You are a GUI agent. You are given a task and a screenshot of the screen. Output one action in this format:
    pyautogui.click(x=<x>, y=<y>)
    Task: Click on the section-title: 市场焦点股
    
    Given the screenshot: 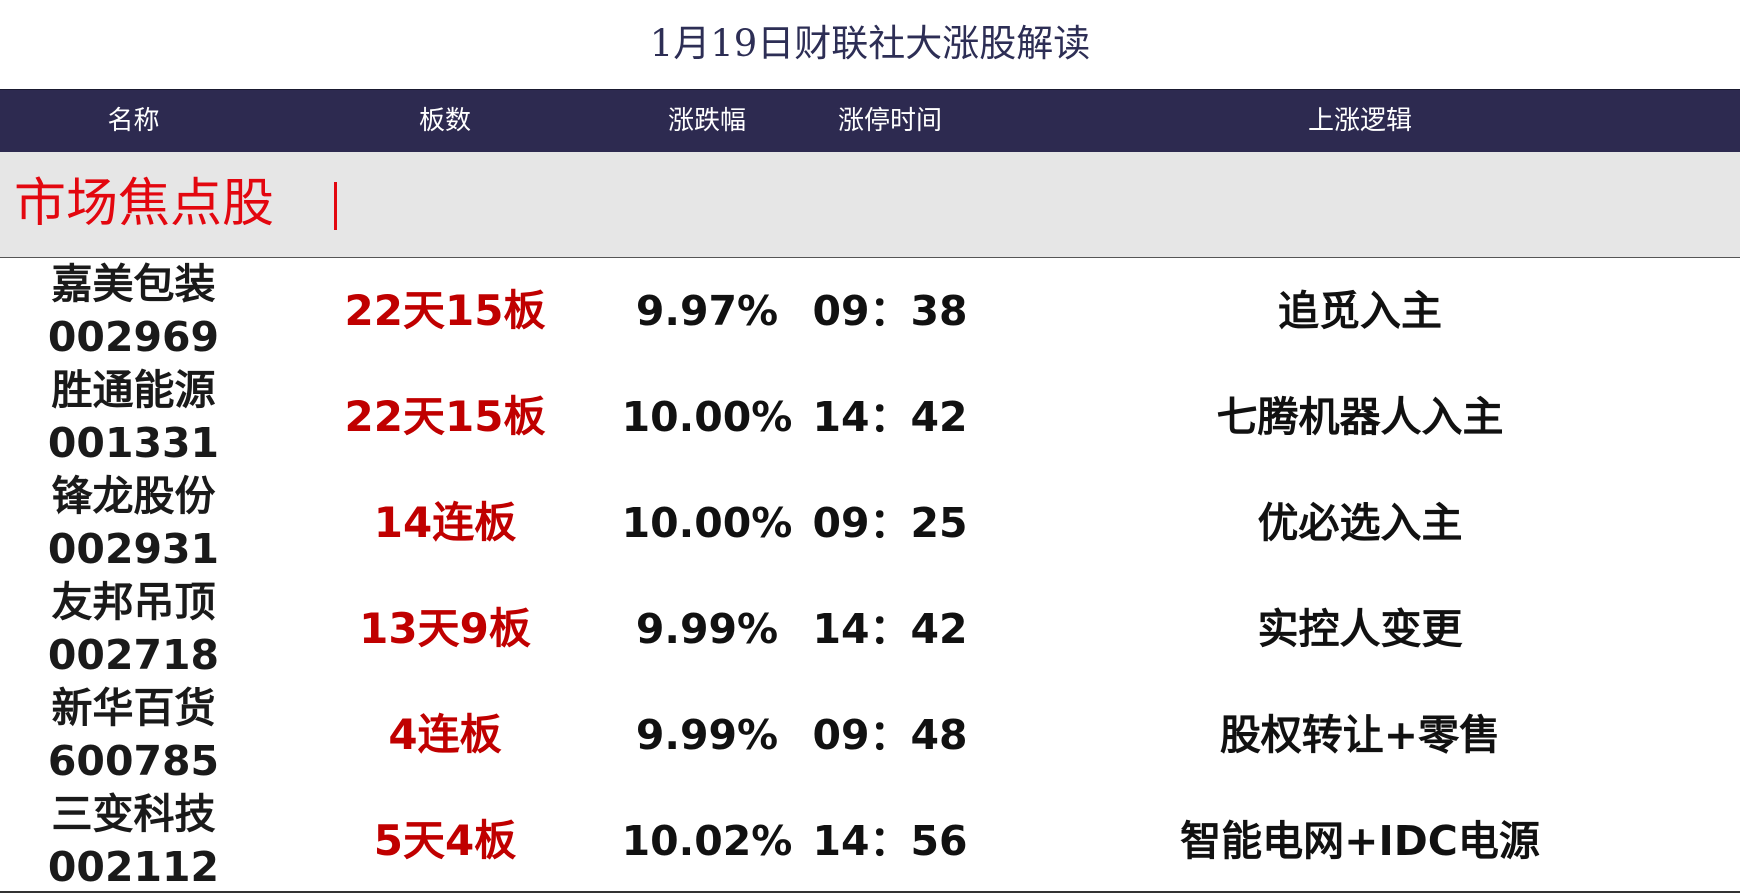 What is the action you would take?
    pyautogui.click(x=144, y=204)
    